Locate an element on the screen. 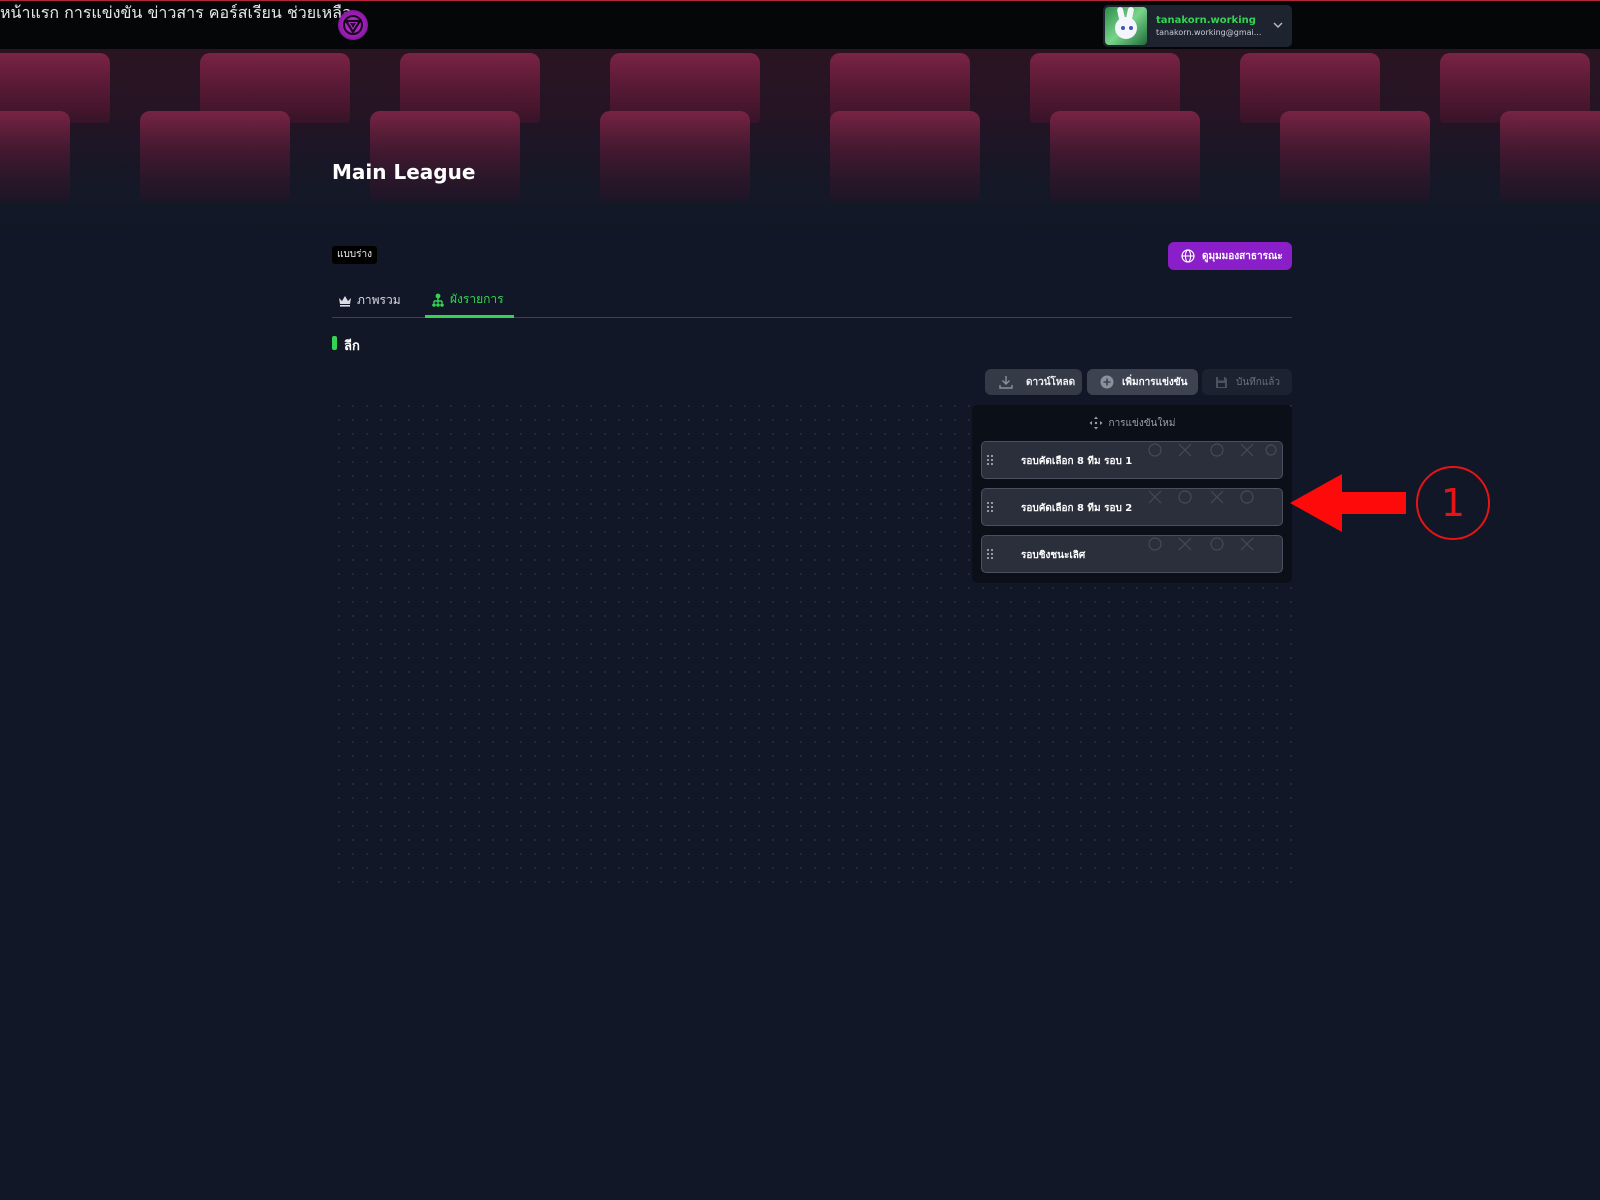 The image size is (1600, 1200). tab-overview: ภาพรวม is located at coordinates (369, 300).